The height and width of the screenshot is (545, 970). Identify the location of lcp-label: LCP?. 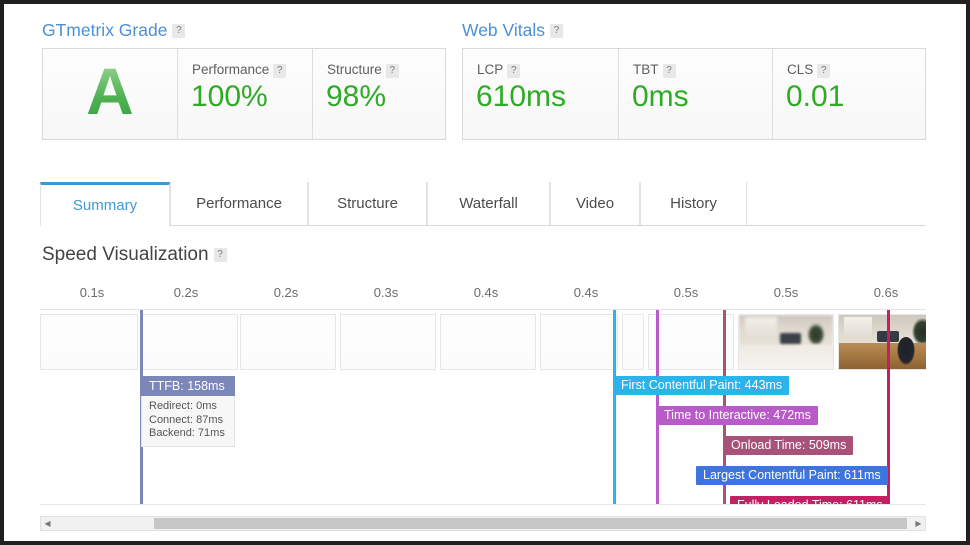
(499, 70).